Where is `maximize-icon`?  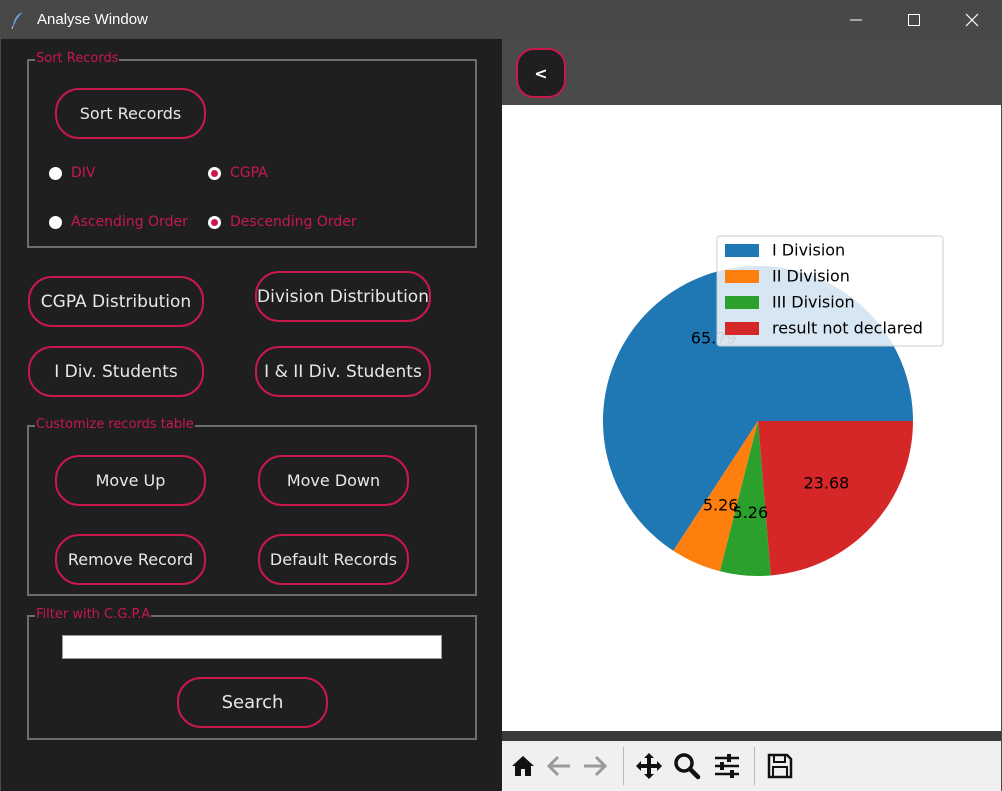
maximize-icon is located at coordinates (914, 20).